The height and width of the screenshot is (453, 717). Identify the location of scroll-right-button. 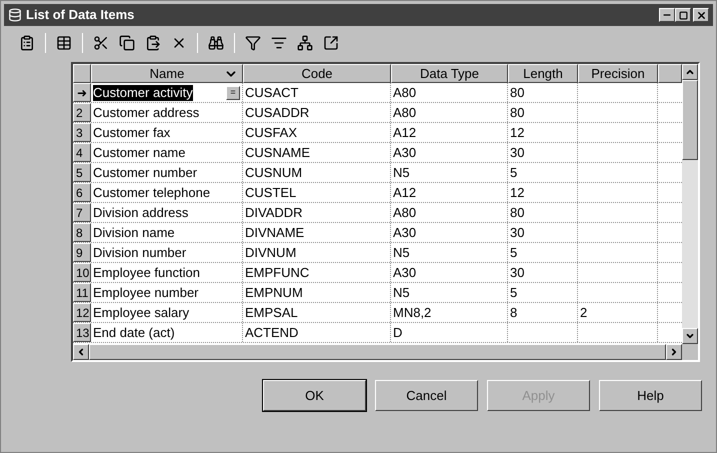
(674, 352).